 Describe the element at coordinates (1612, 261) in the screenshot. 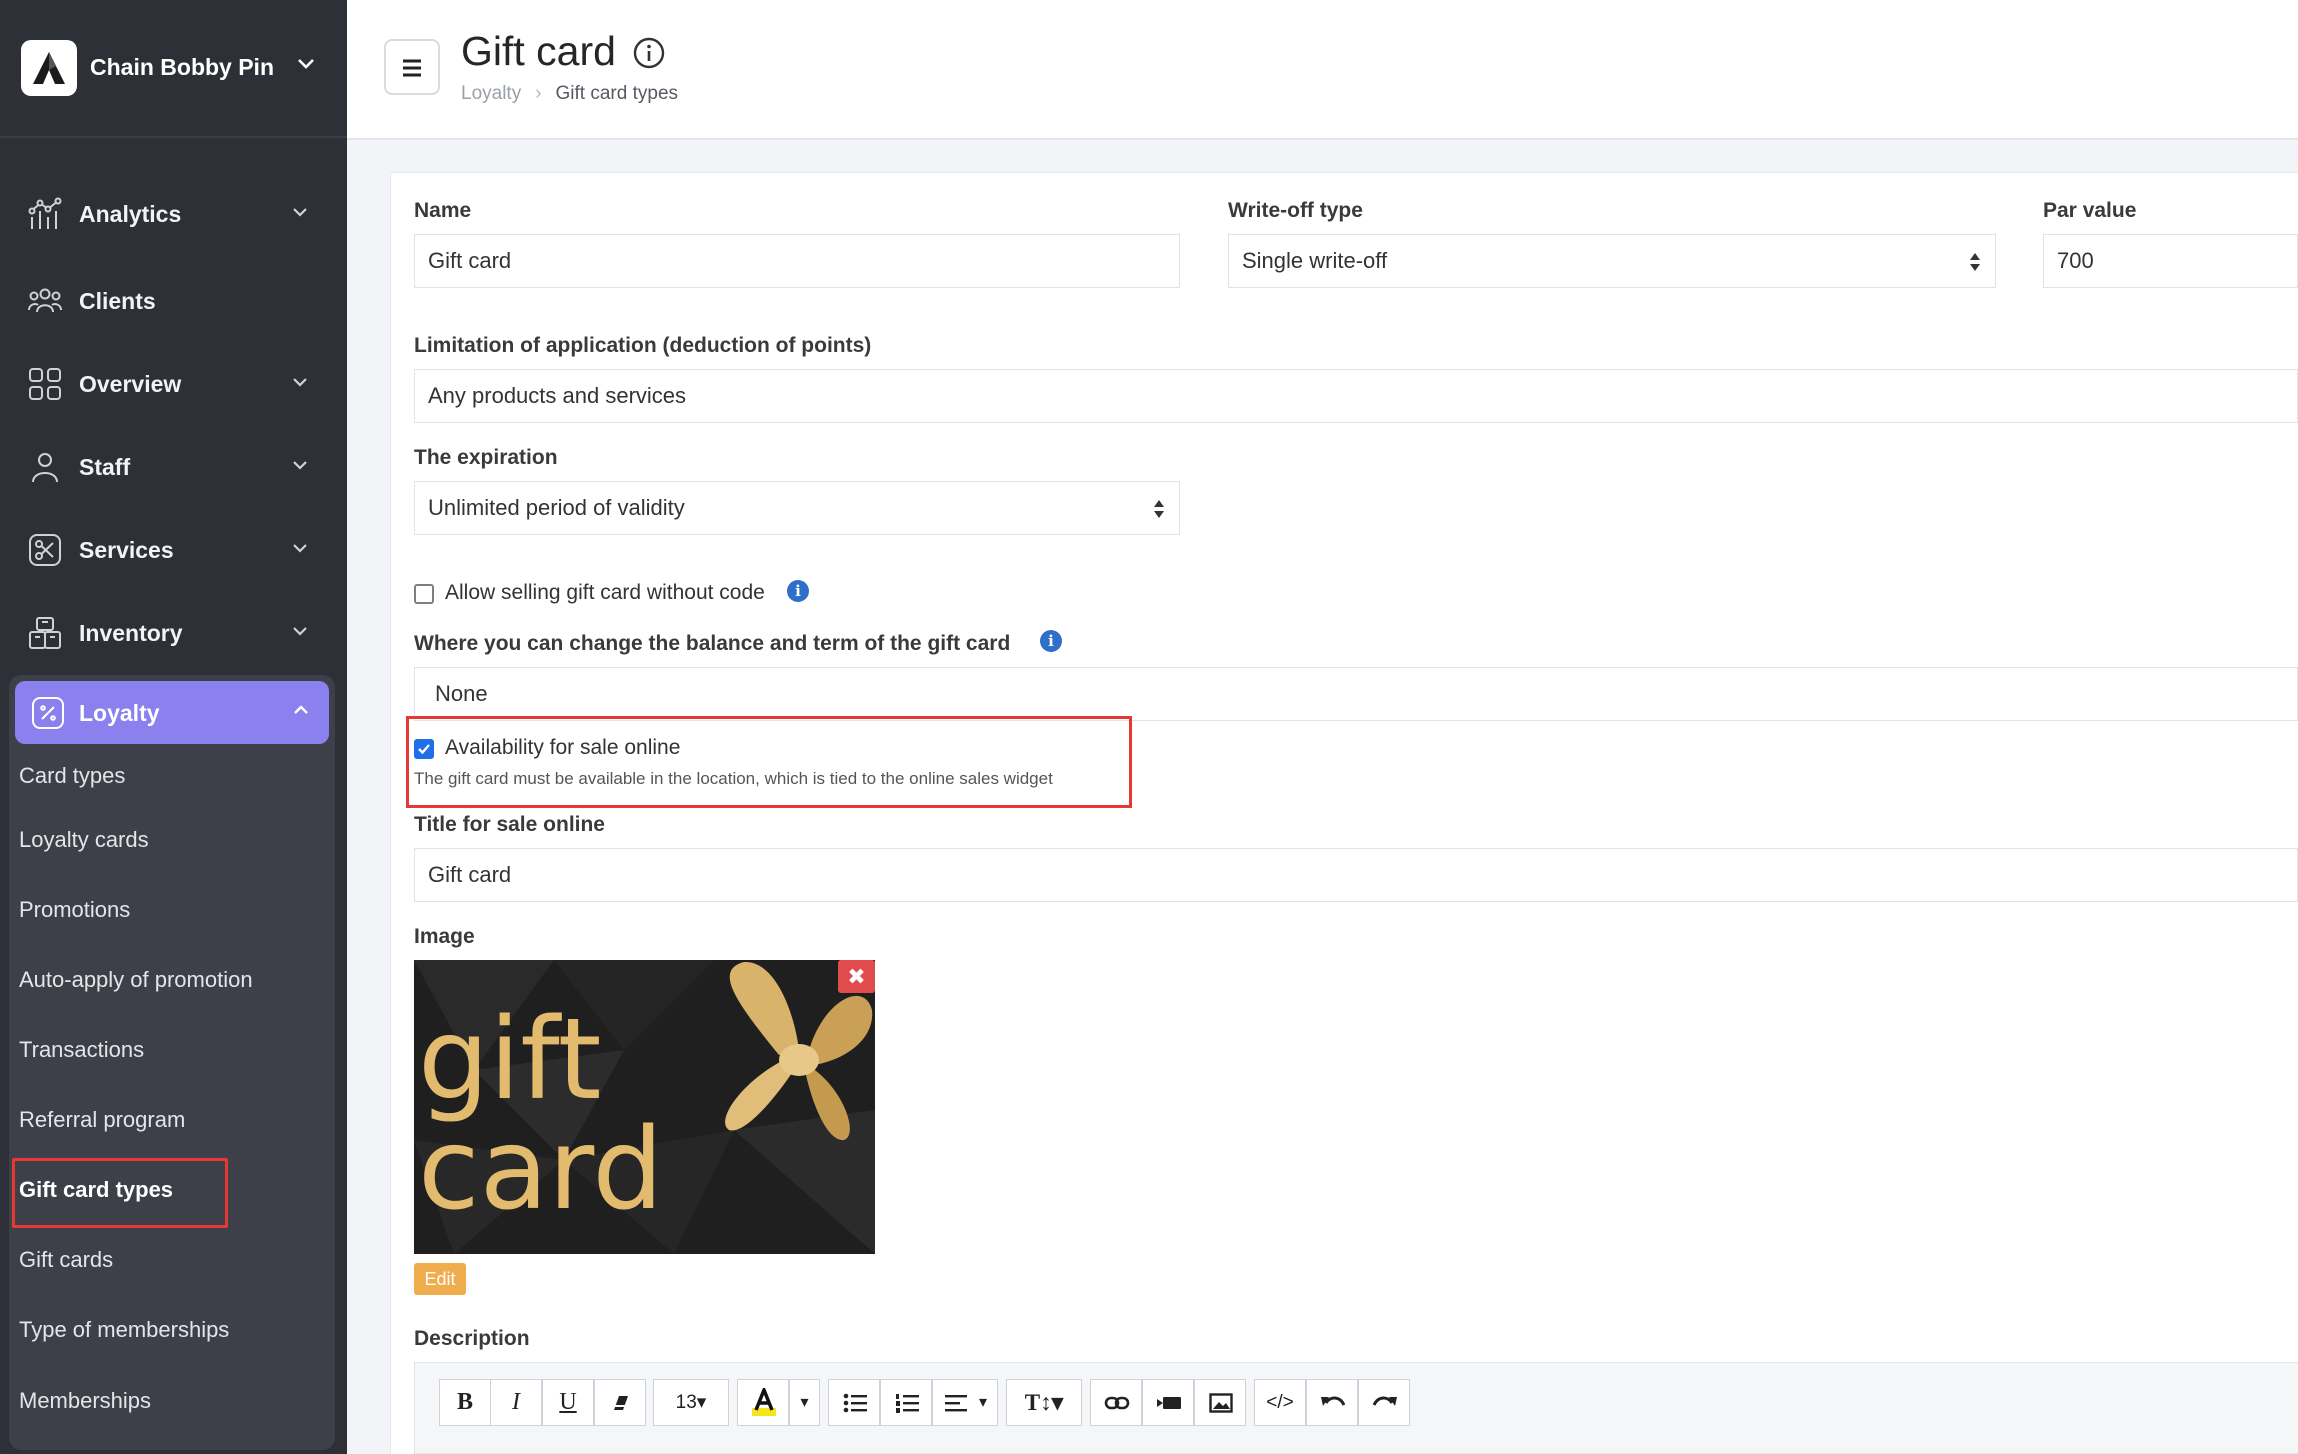

I see `writeoff-select: Single write-off` at that location.